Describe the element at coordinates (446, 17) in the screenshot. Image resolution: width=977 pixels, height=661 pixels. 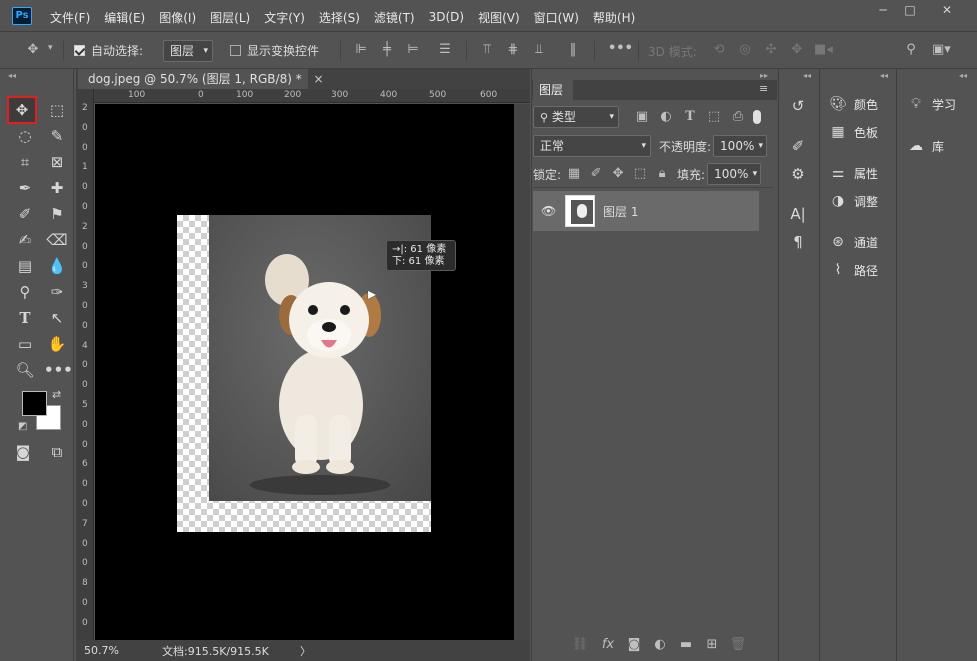
I see `menu-3d: 3D(D)` at that location.